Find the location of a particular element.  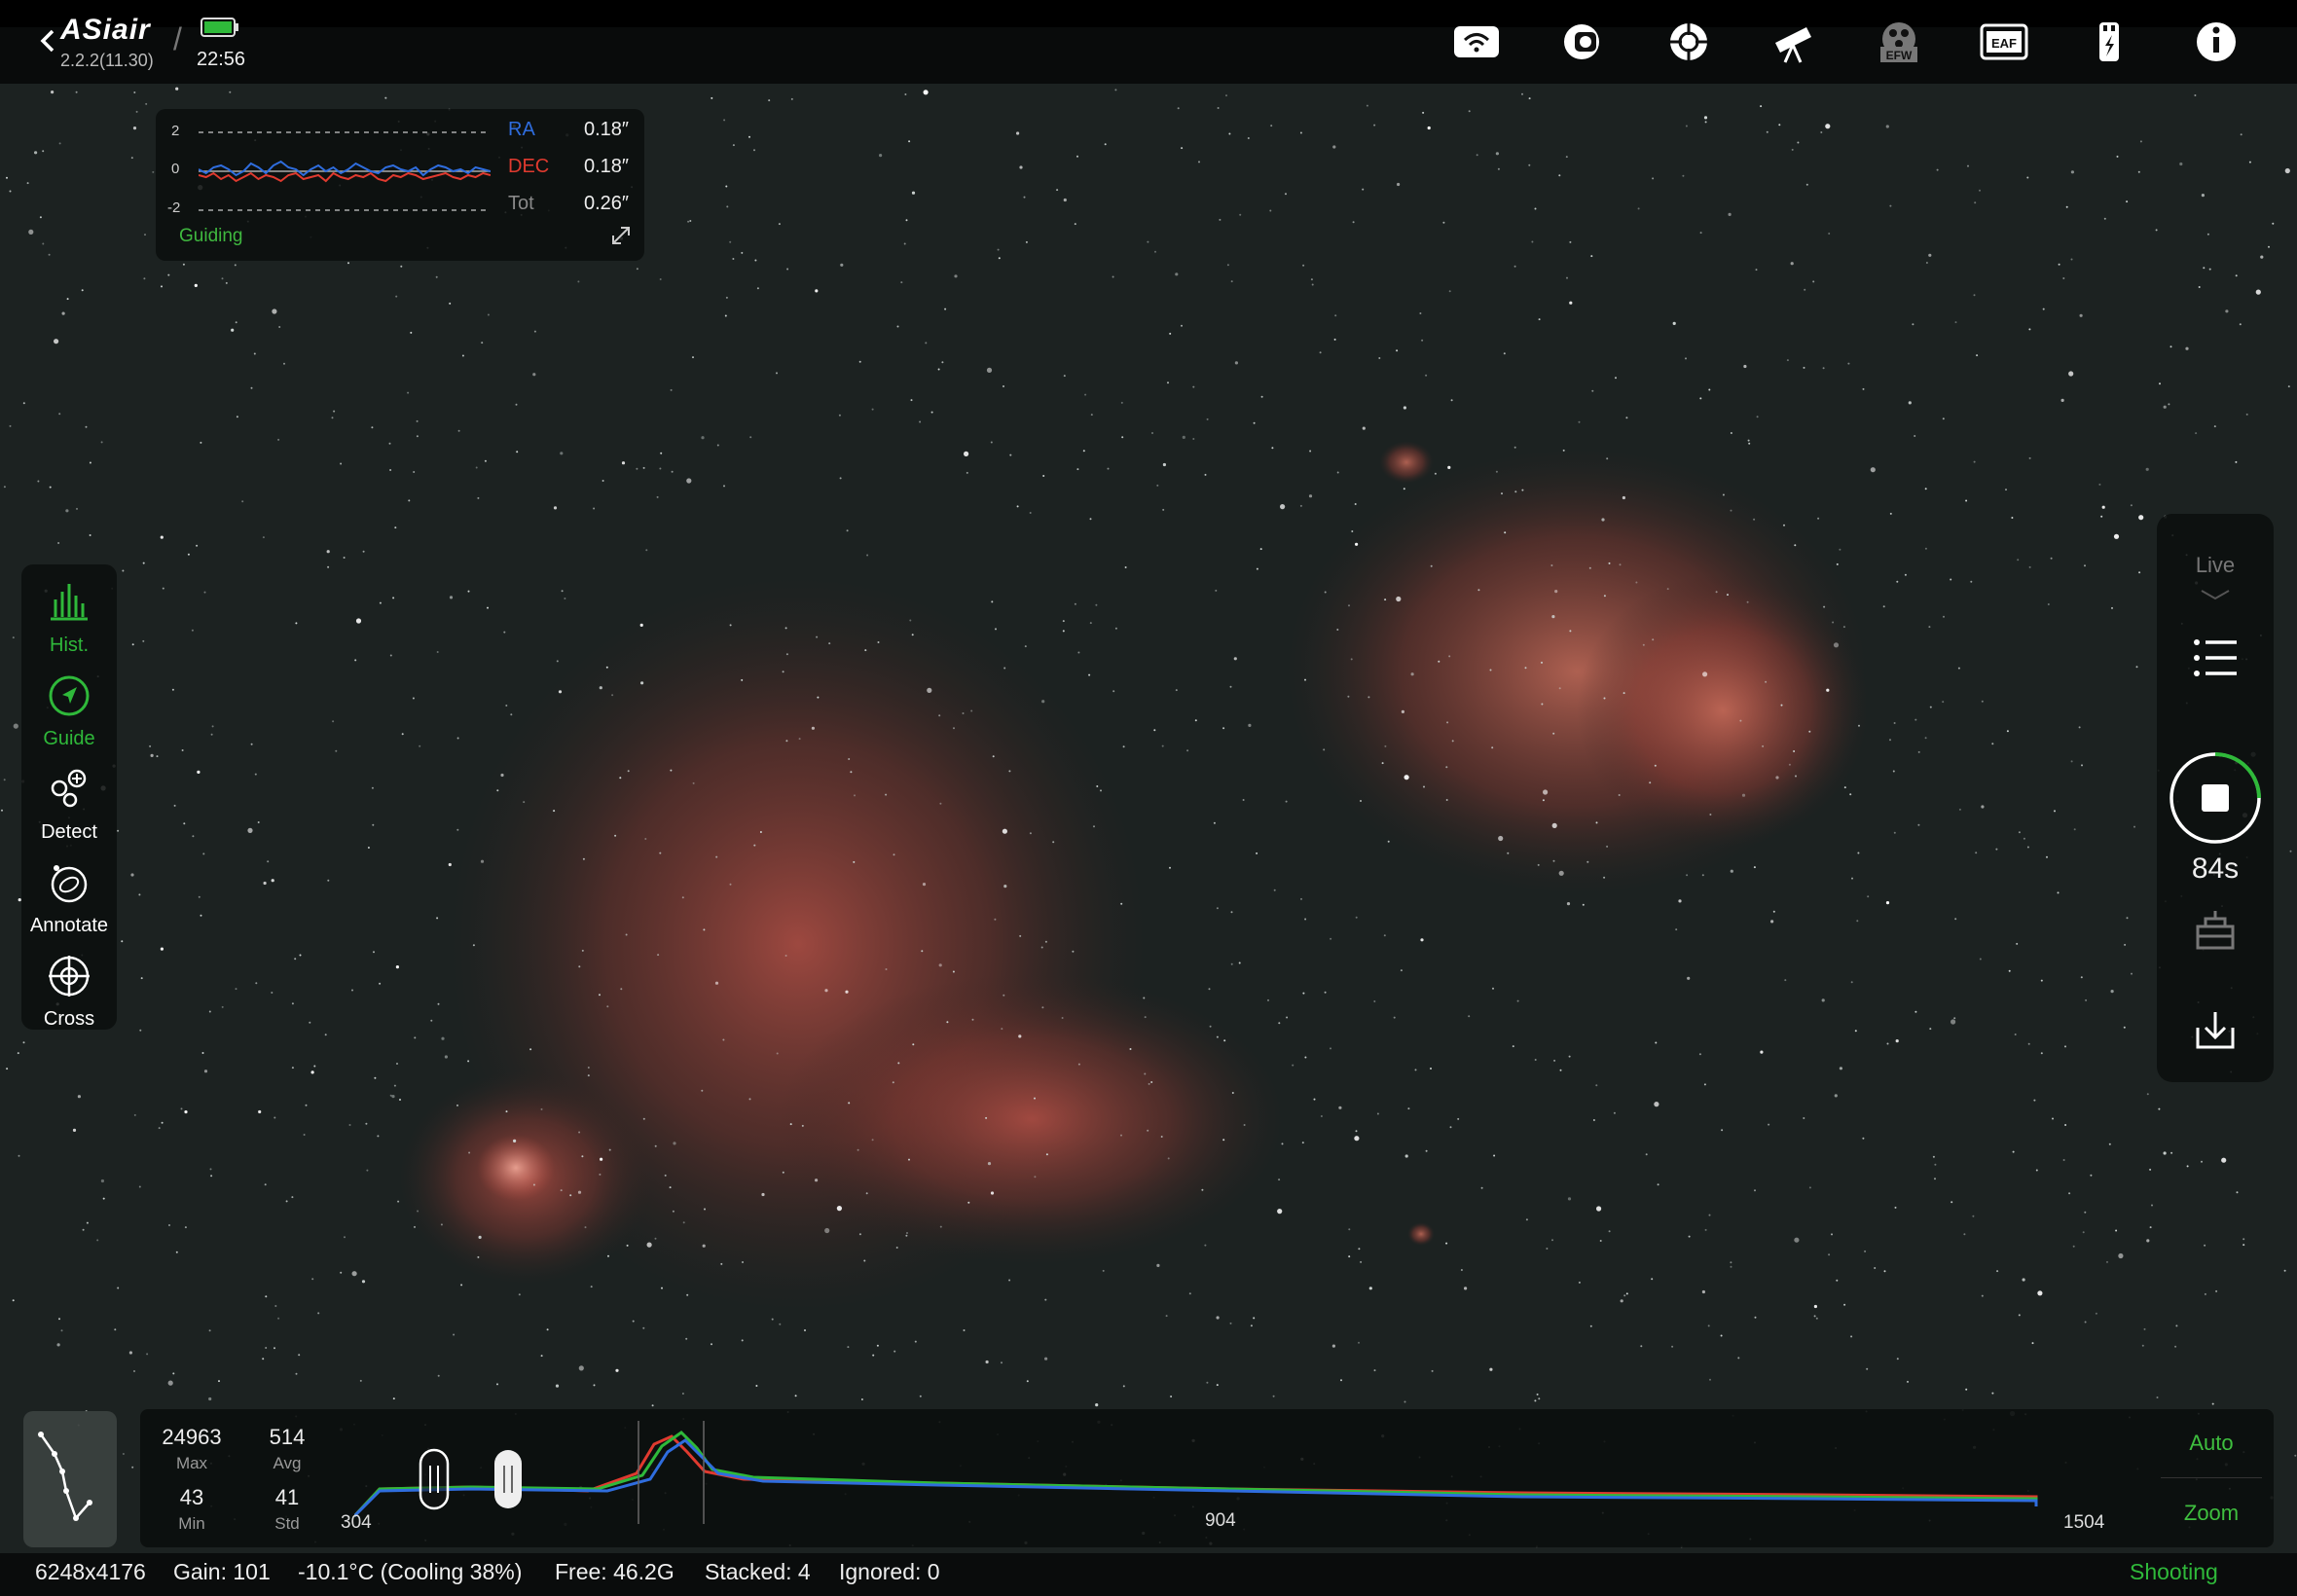

app-logo: ASiair is located at coordinates (105, 30).